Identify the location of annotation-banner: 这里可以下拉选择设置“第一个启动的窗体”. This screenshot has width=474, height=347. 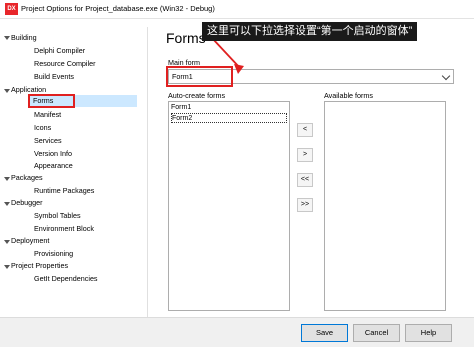
(310, 31).